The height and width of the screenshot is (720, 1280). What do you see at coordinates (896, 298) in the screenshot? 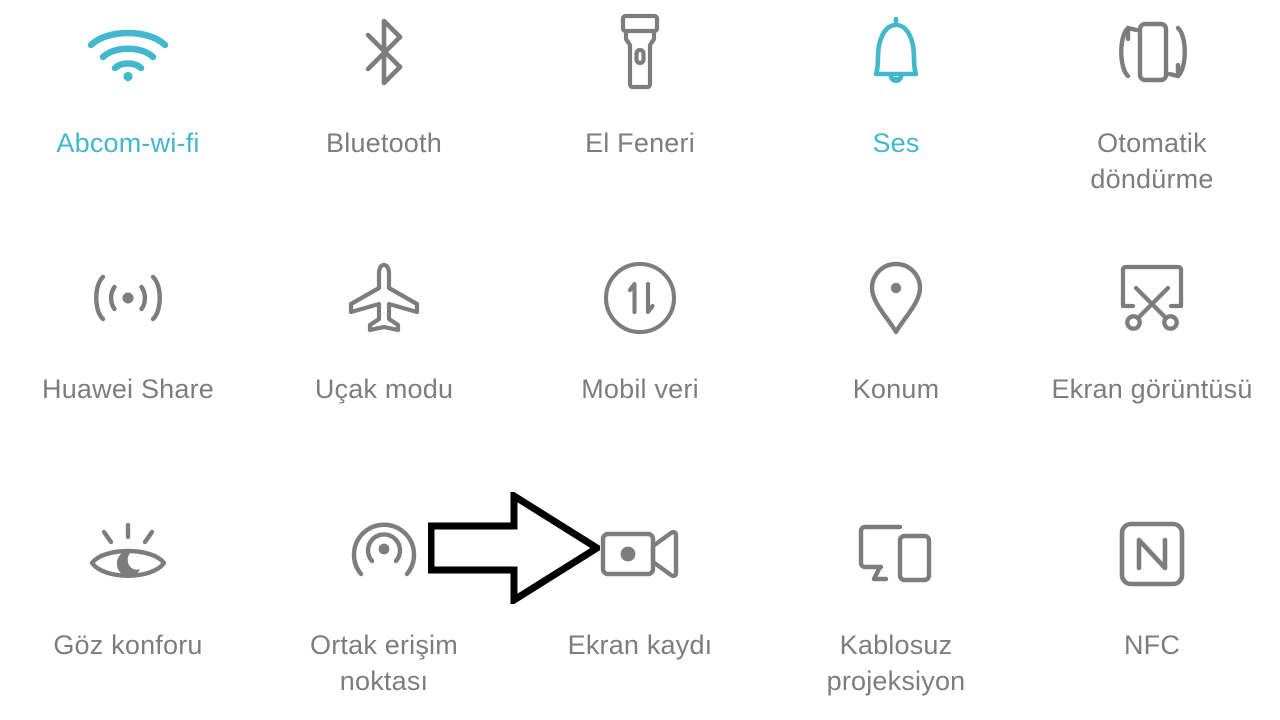
I see `location-pin-icon` at bounding box center [896, 298].